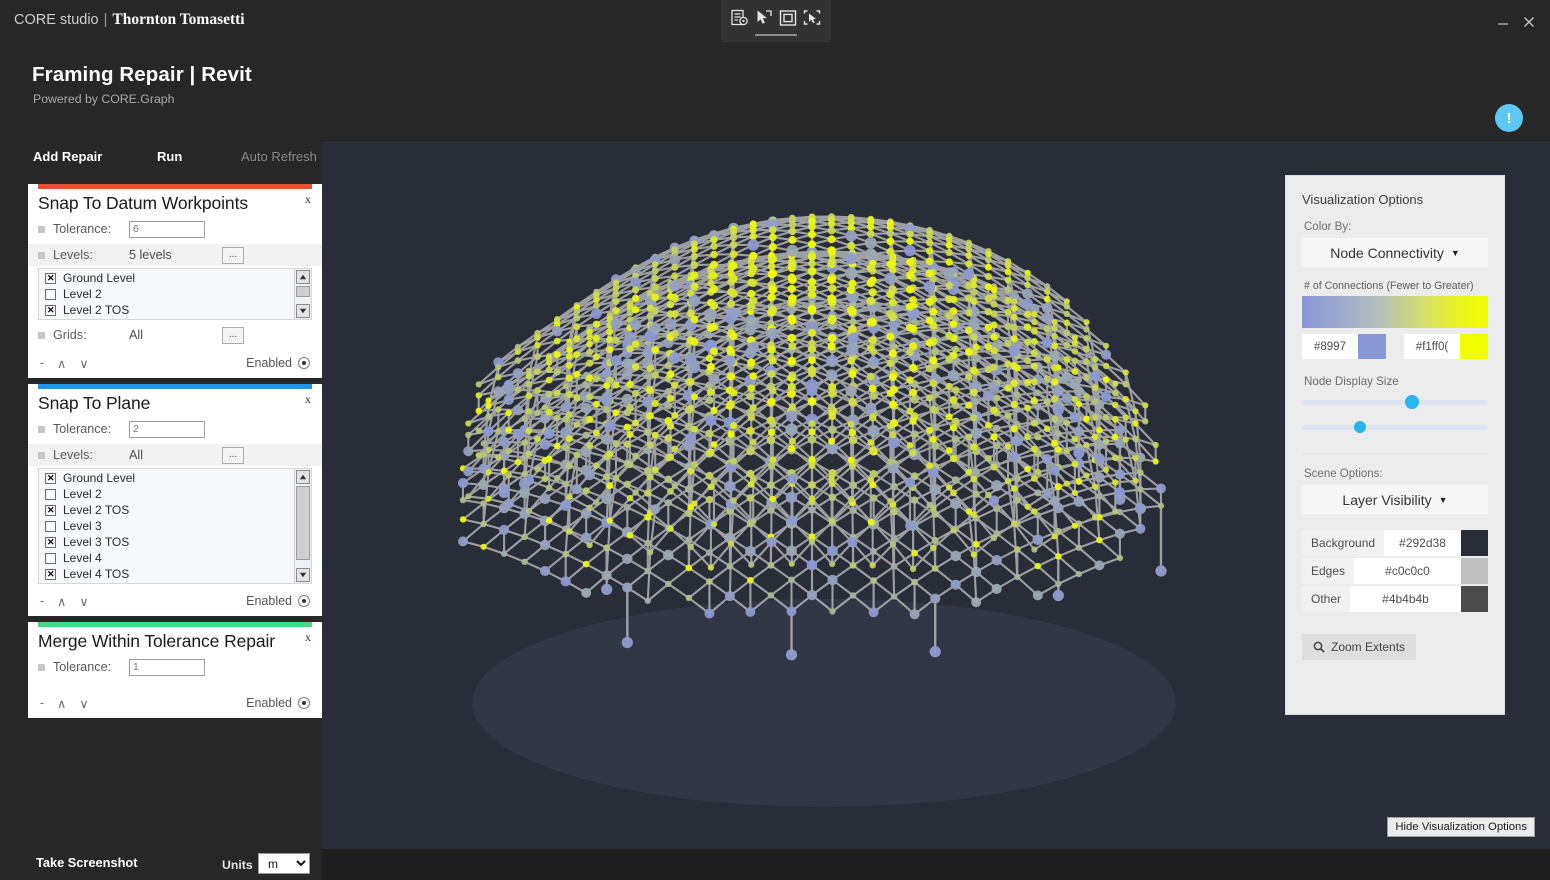  What do you see at coordinates (1405, 599) in the screenshot?
I see `swatch-hex-input: #4b4b4b` at bounding box center [1405, 599].